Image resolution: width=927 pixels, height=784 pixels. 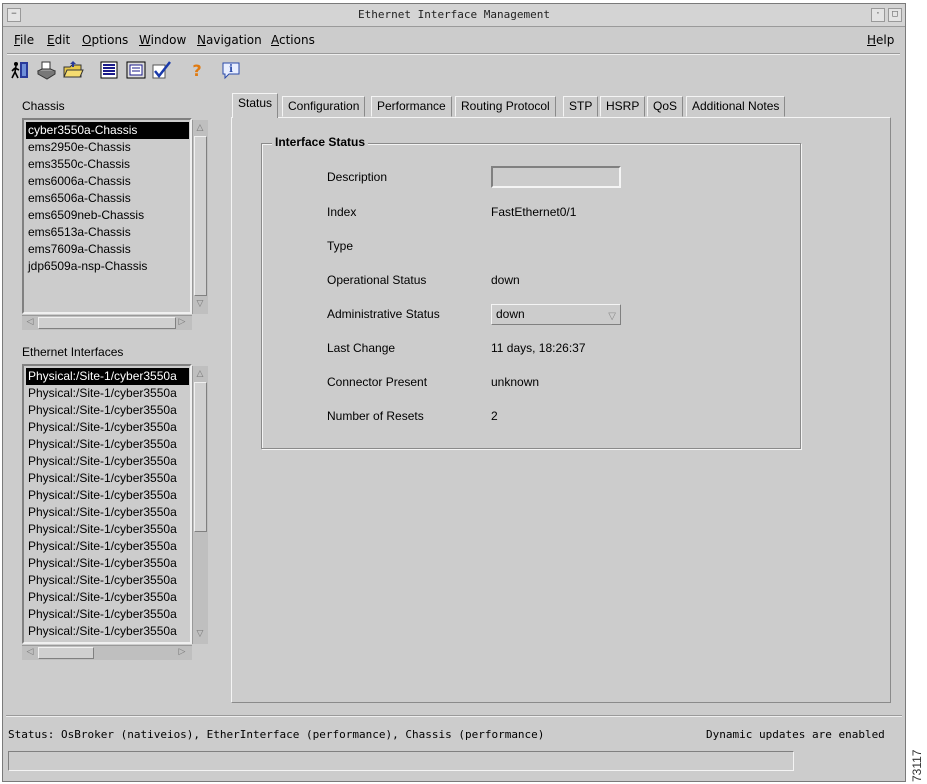 What do you see at coordinates (324, 106) in the screenshot?
I see `tab-configuration: Configuration` at bounding box center [324, 106].